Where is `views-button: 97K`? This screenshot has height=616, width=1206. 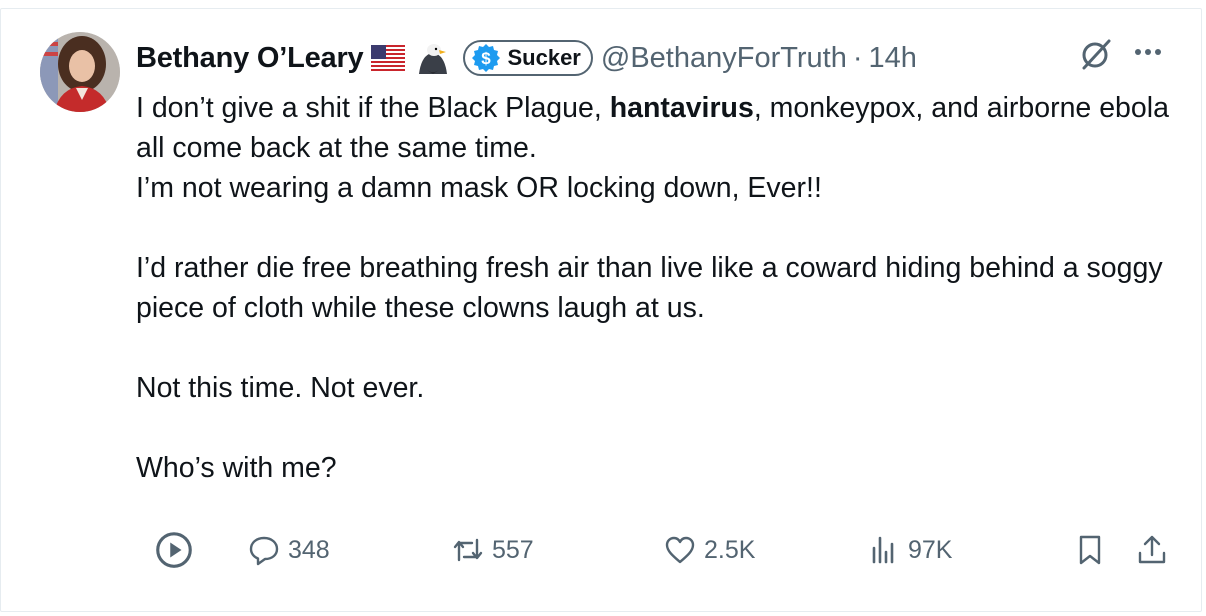
views-button: 97K is located at coordinates (910, 550).